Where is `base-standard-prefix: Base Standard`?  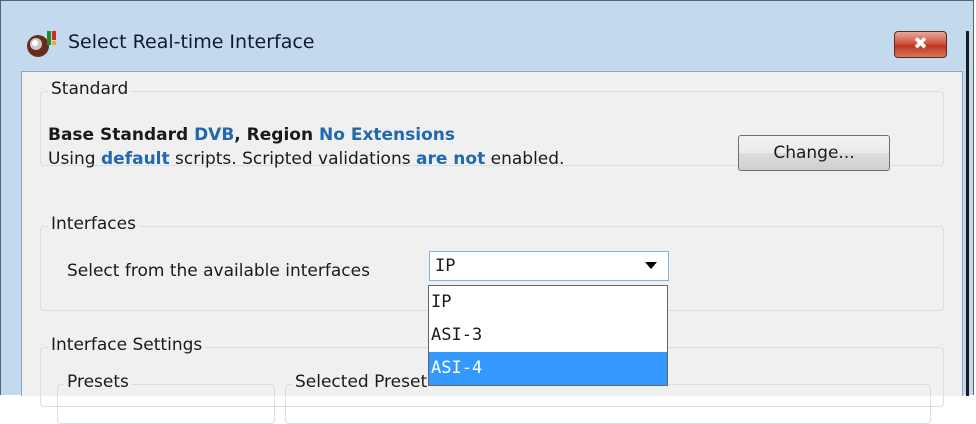
base-standard-prefix: Base Standard is located at coordinates (118, 135).